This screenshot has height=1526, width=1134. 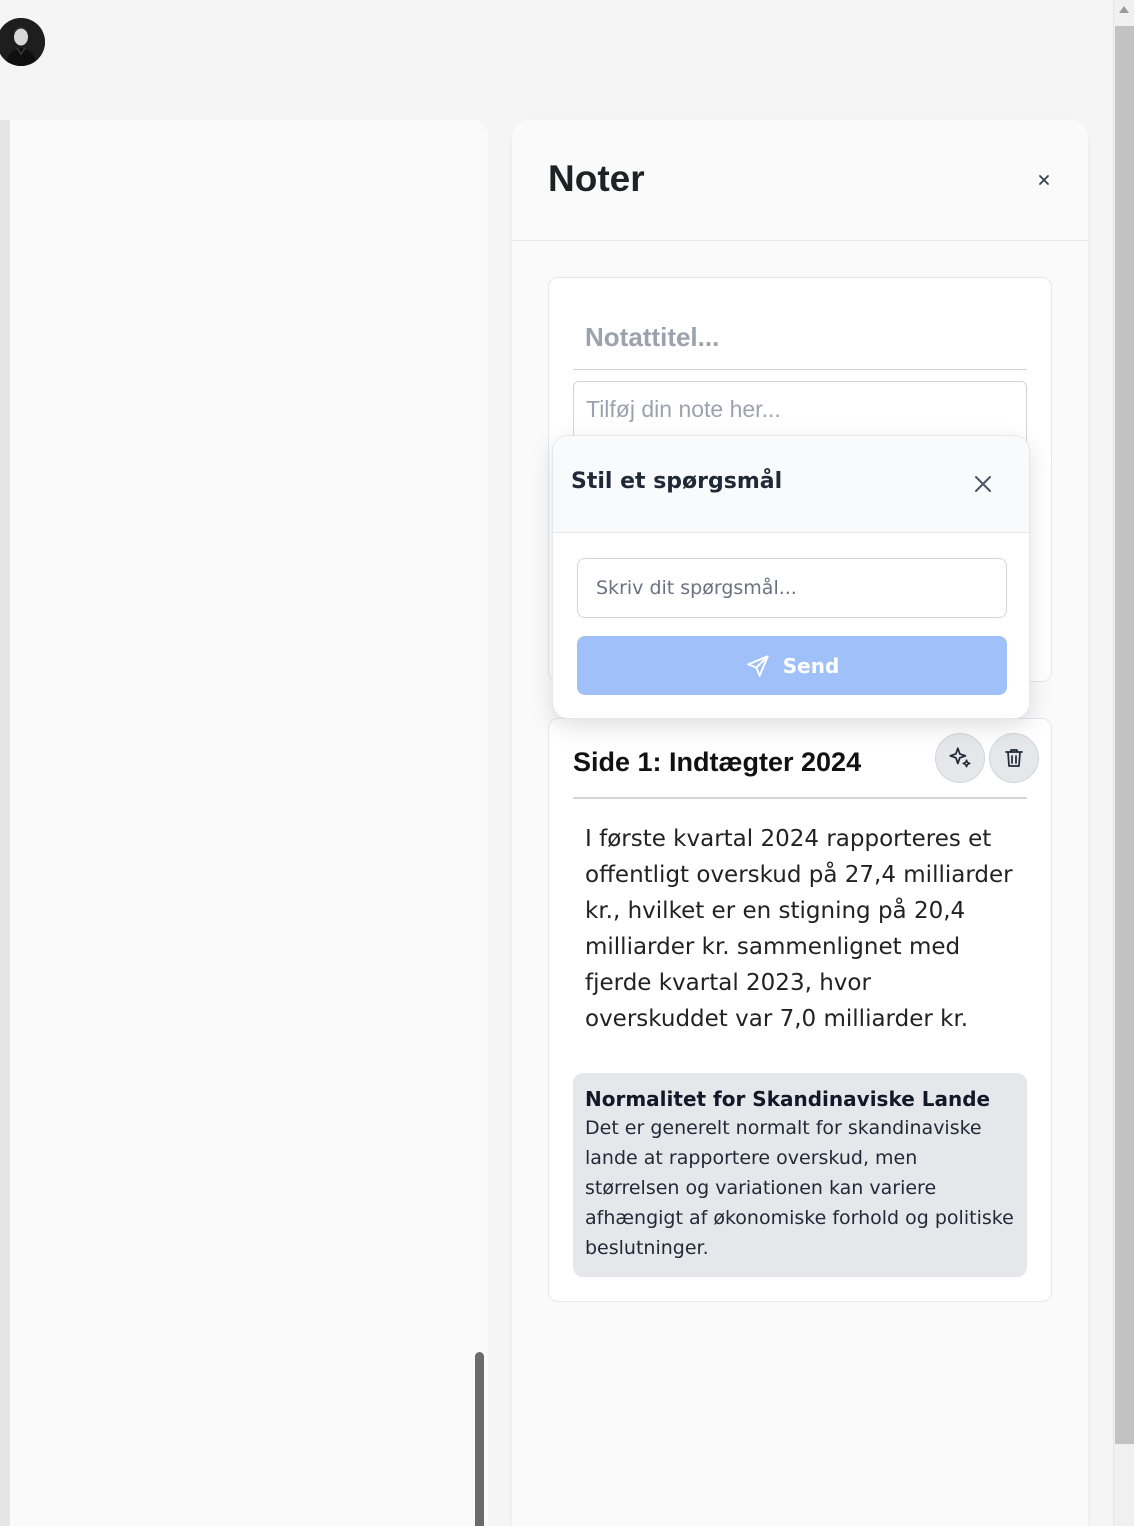 I want to click on notes-header: Noter, so click(x=800, y=180).